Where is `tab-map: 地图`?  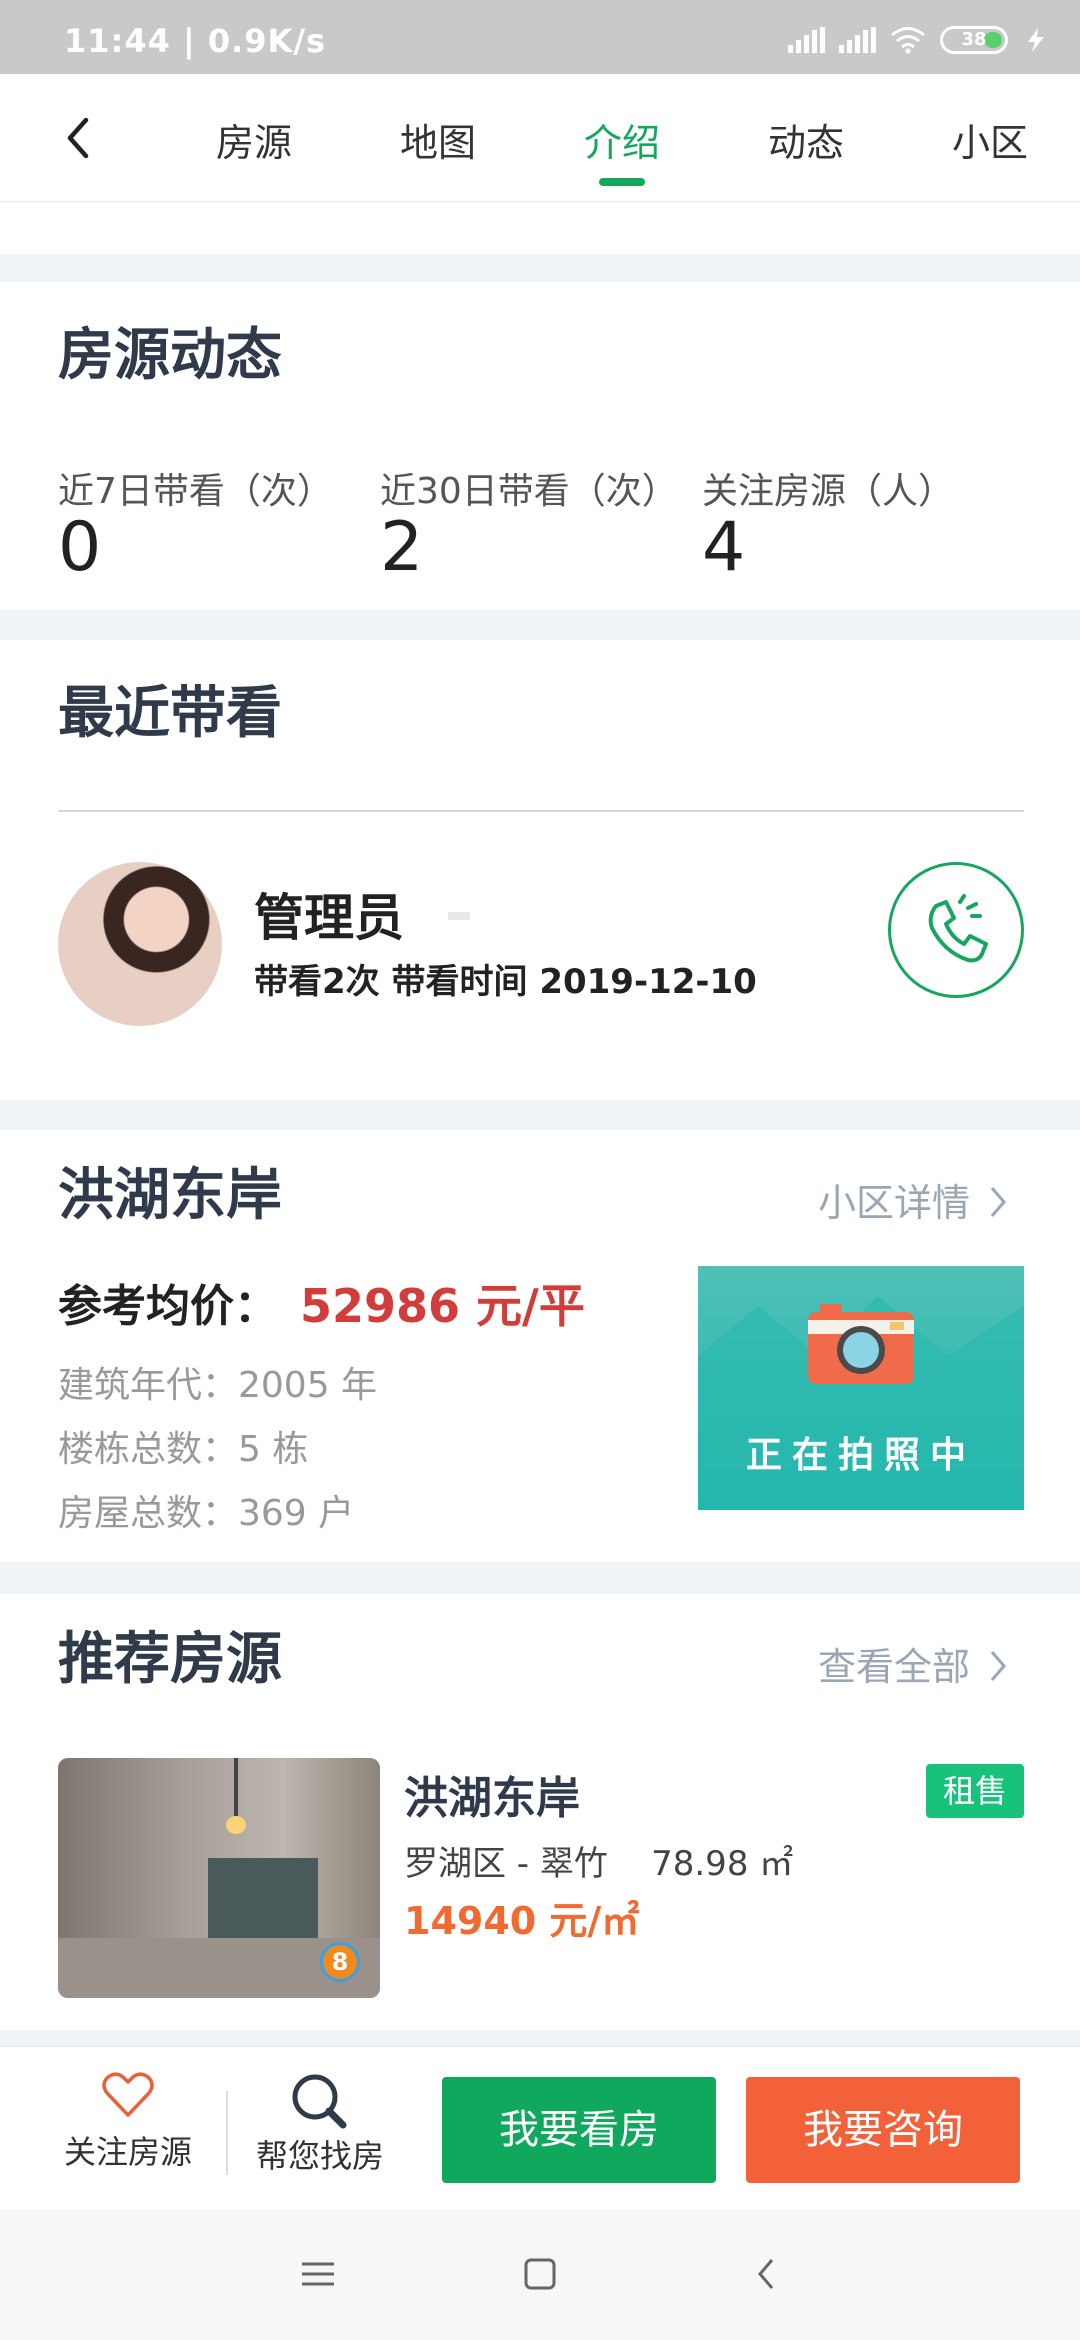
tab-map: 地图 is located at coordinates (438, 139).